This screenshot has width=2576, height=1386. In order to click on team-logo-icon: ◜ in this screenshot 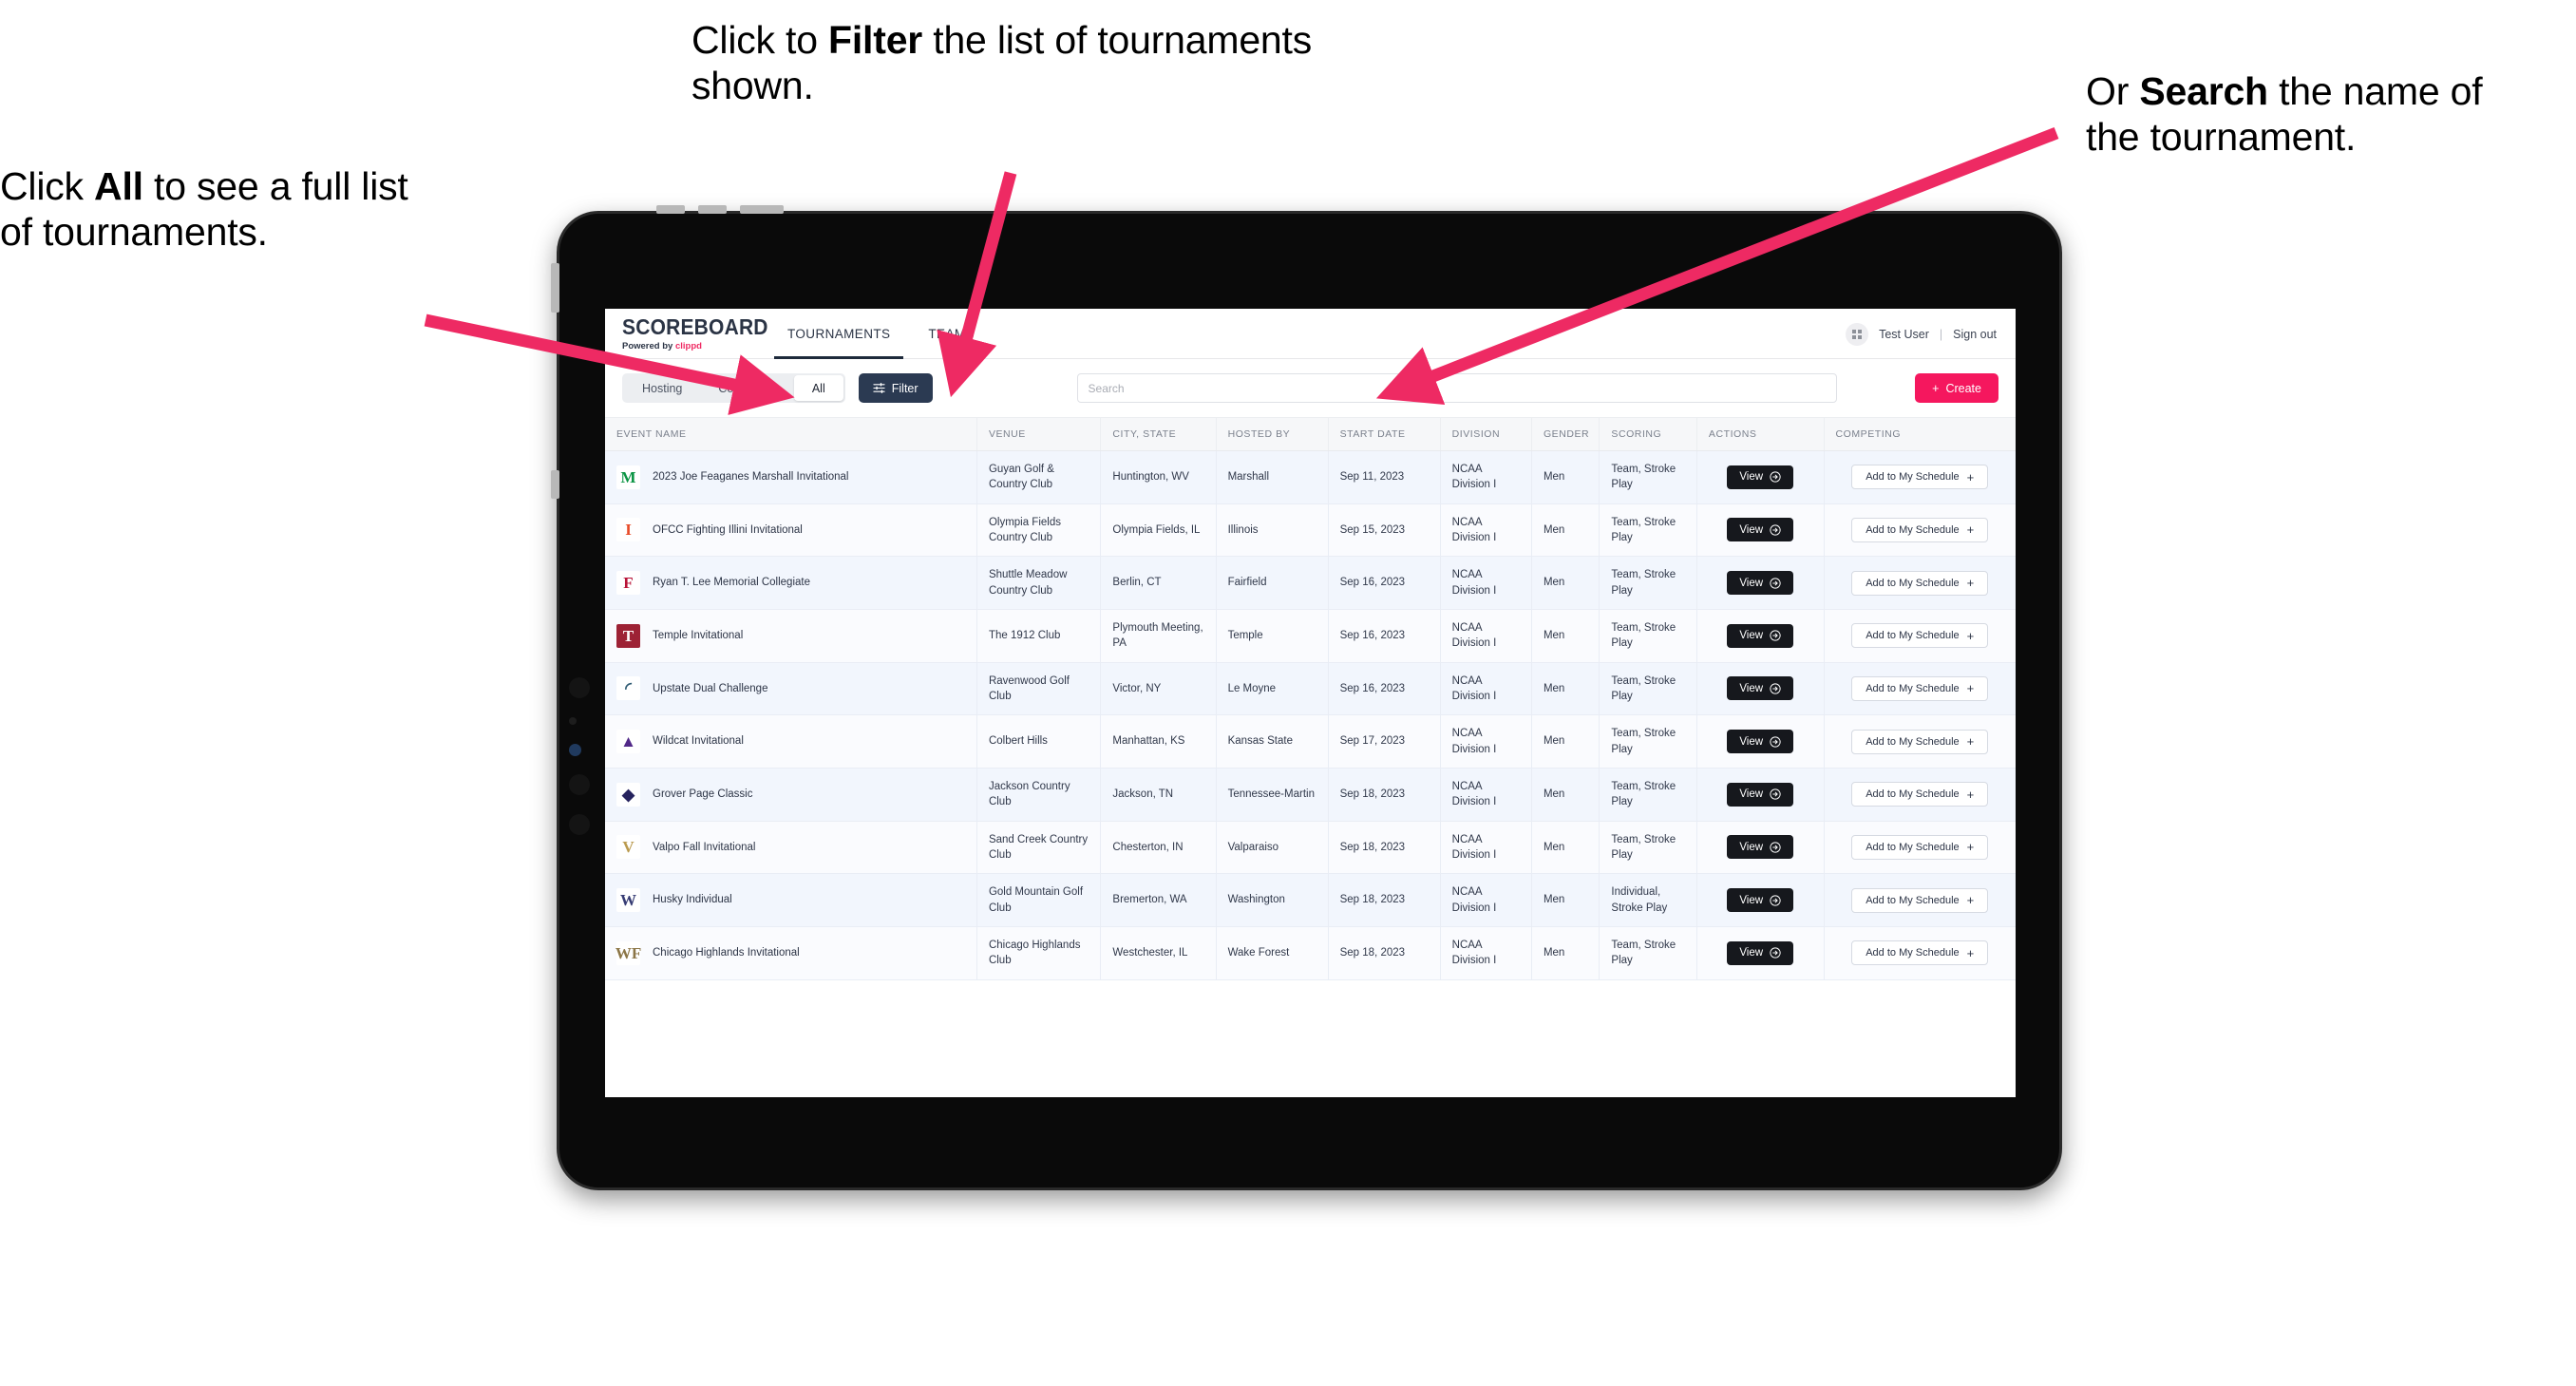, I will do `click(628, 688)`.